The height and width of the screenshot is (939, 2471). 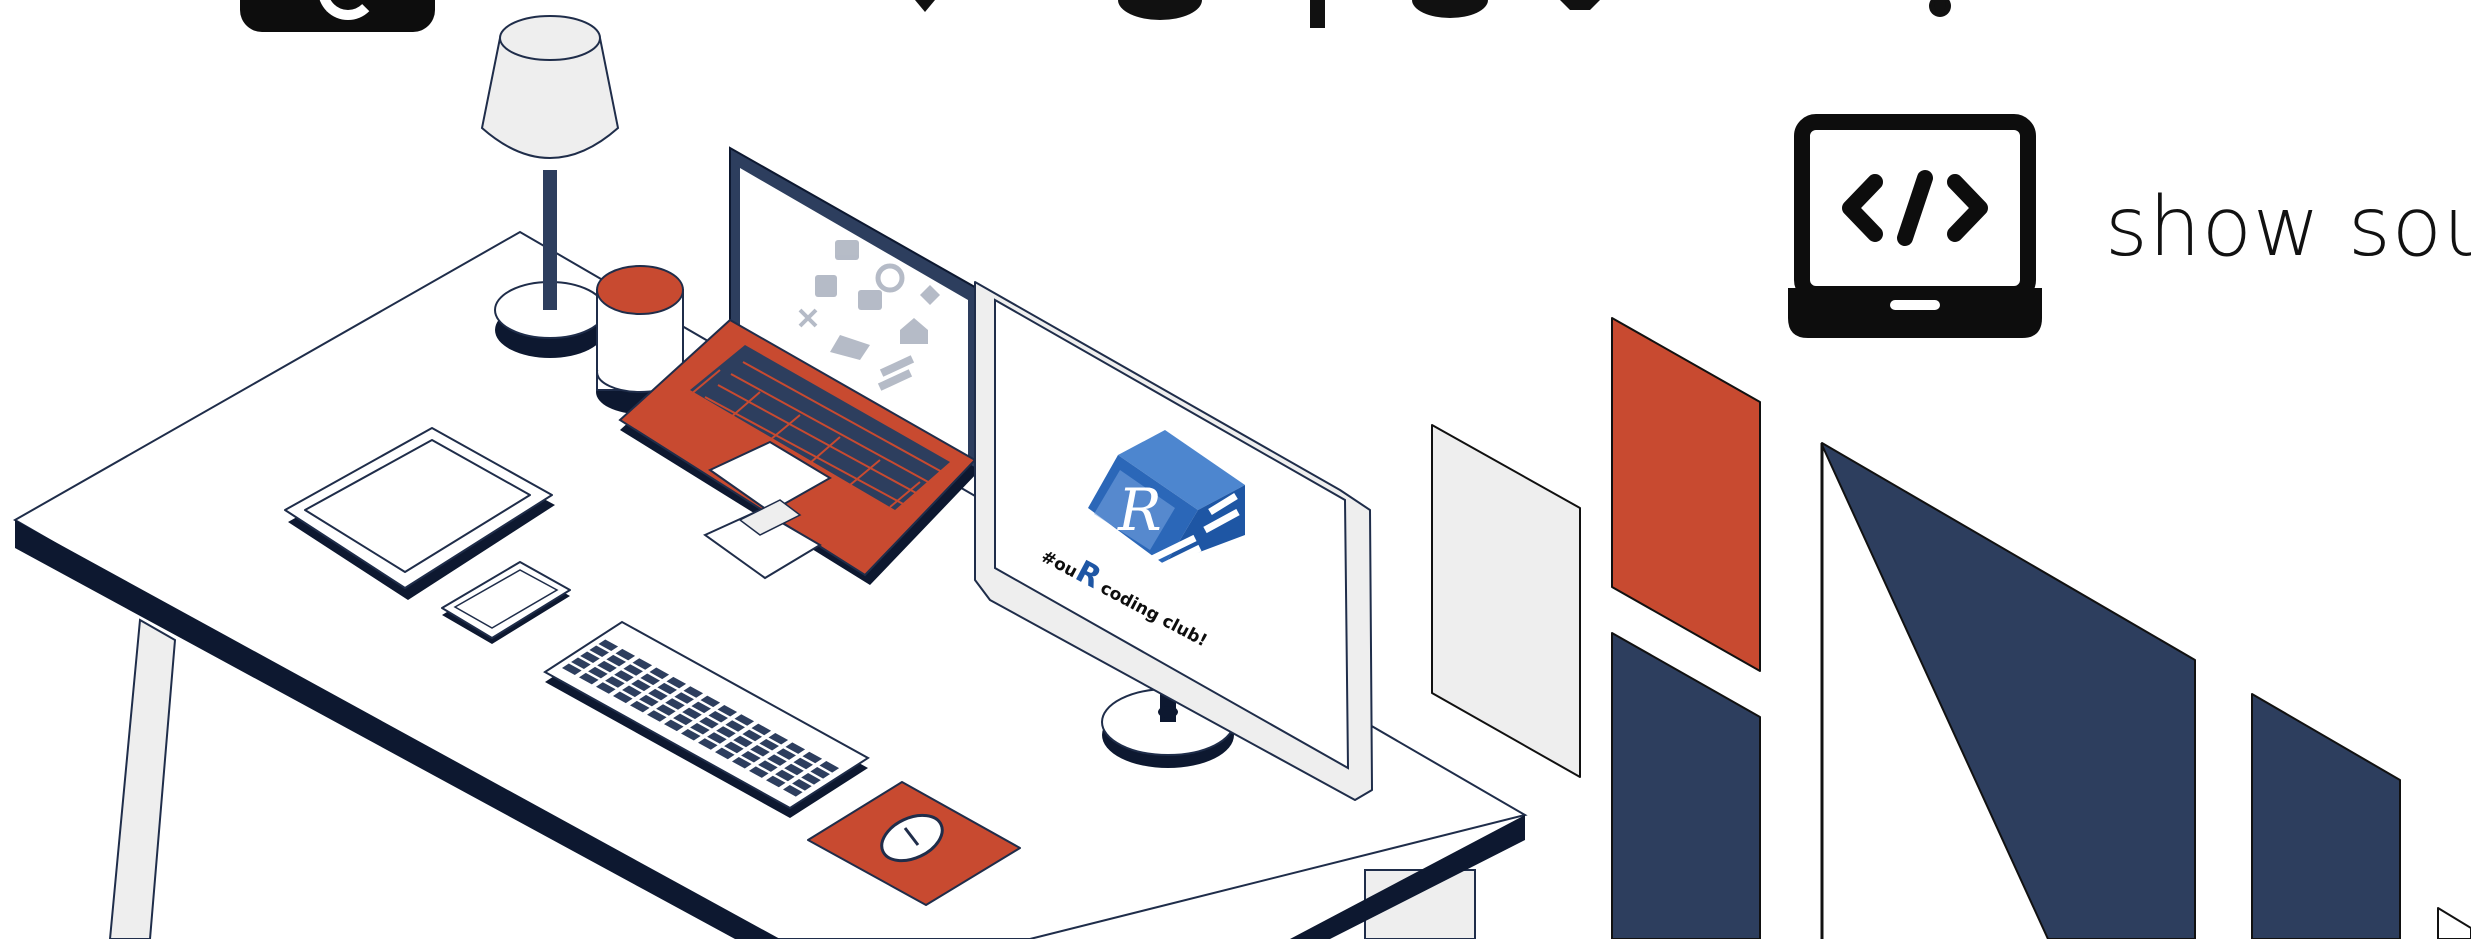 I want to click on show-source-label: show sou, so click(x=2288, y=227).